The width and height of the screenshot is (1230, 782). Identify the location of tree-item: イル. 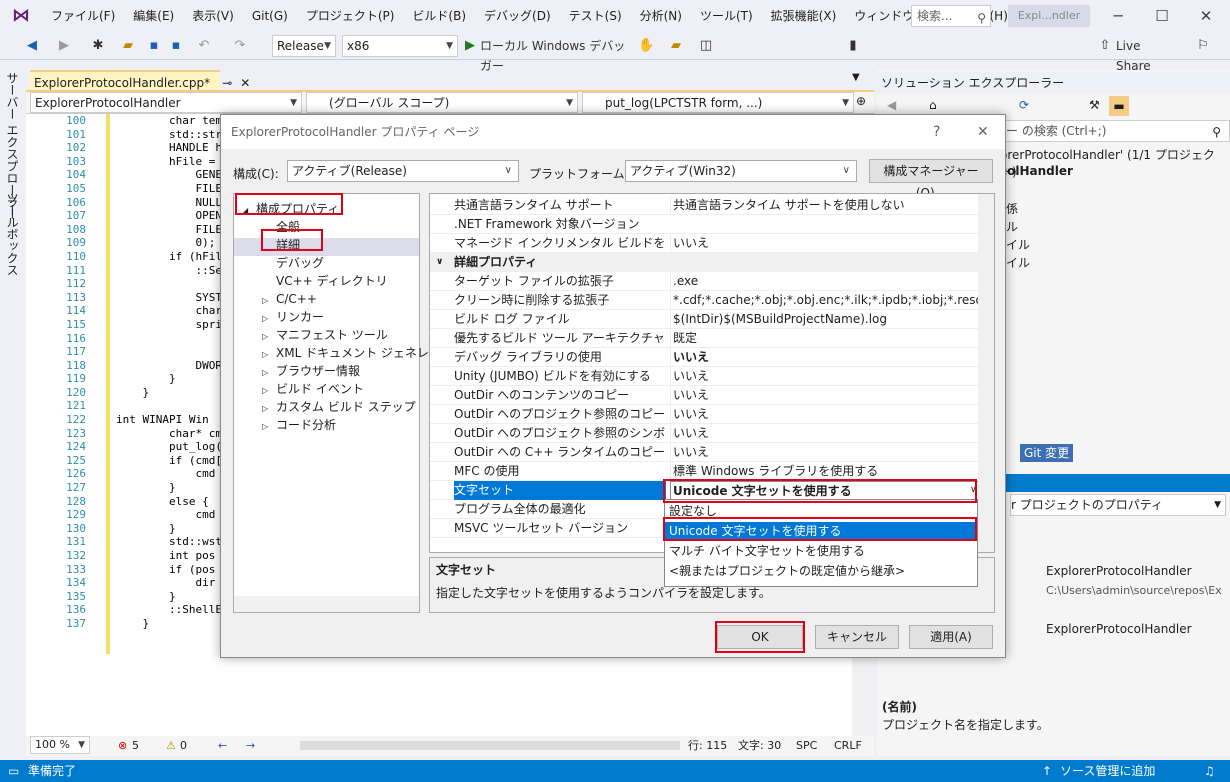
(1018, 262).